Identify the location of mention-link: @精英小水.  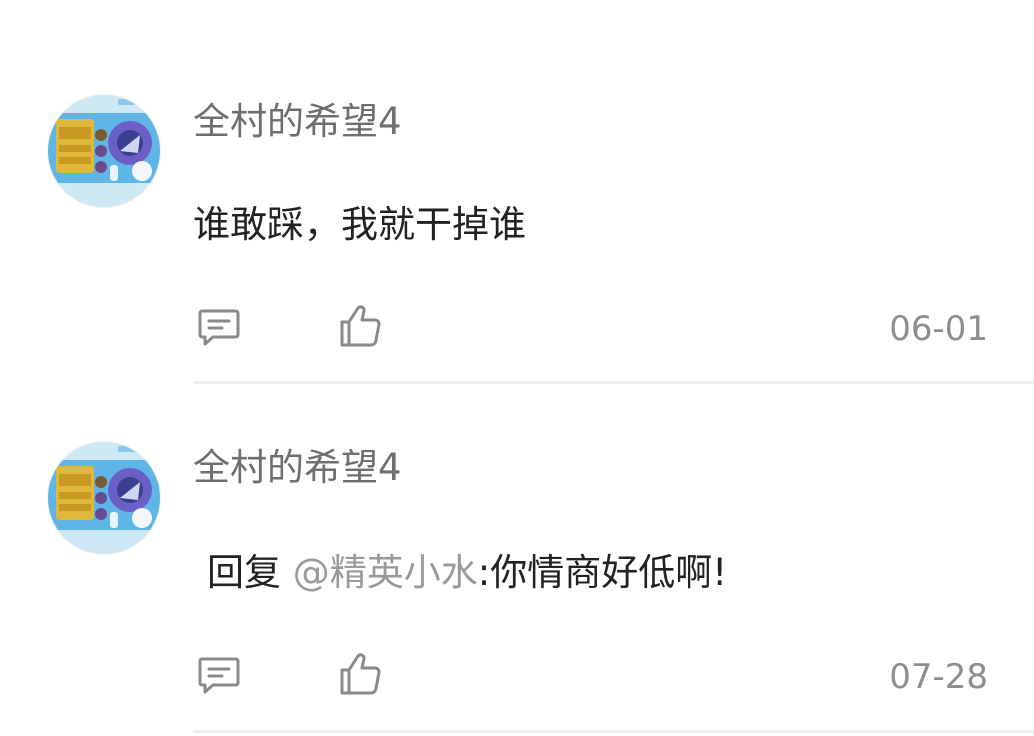
(385, 572).